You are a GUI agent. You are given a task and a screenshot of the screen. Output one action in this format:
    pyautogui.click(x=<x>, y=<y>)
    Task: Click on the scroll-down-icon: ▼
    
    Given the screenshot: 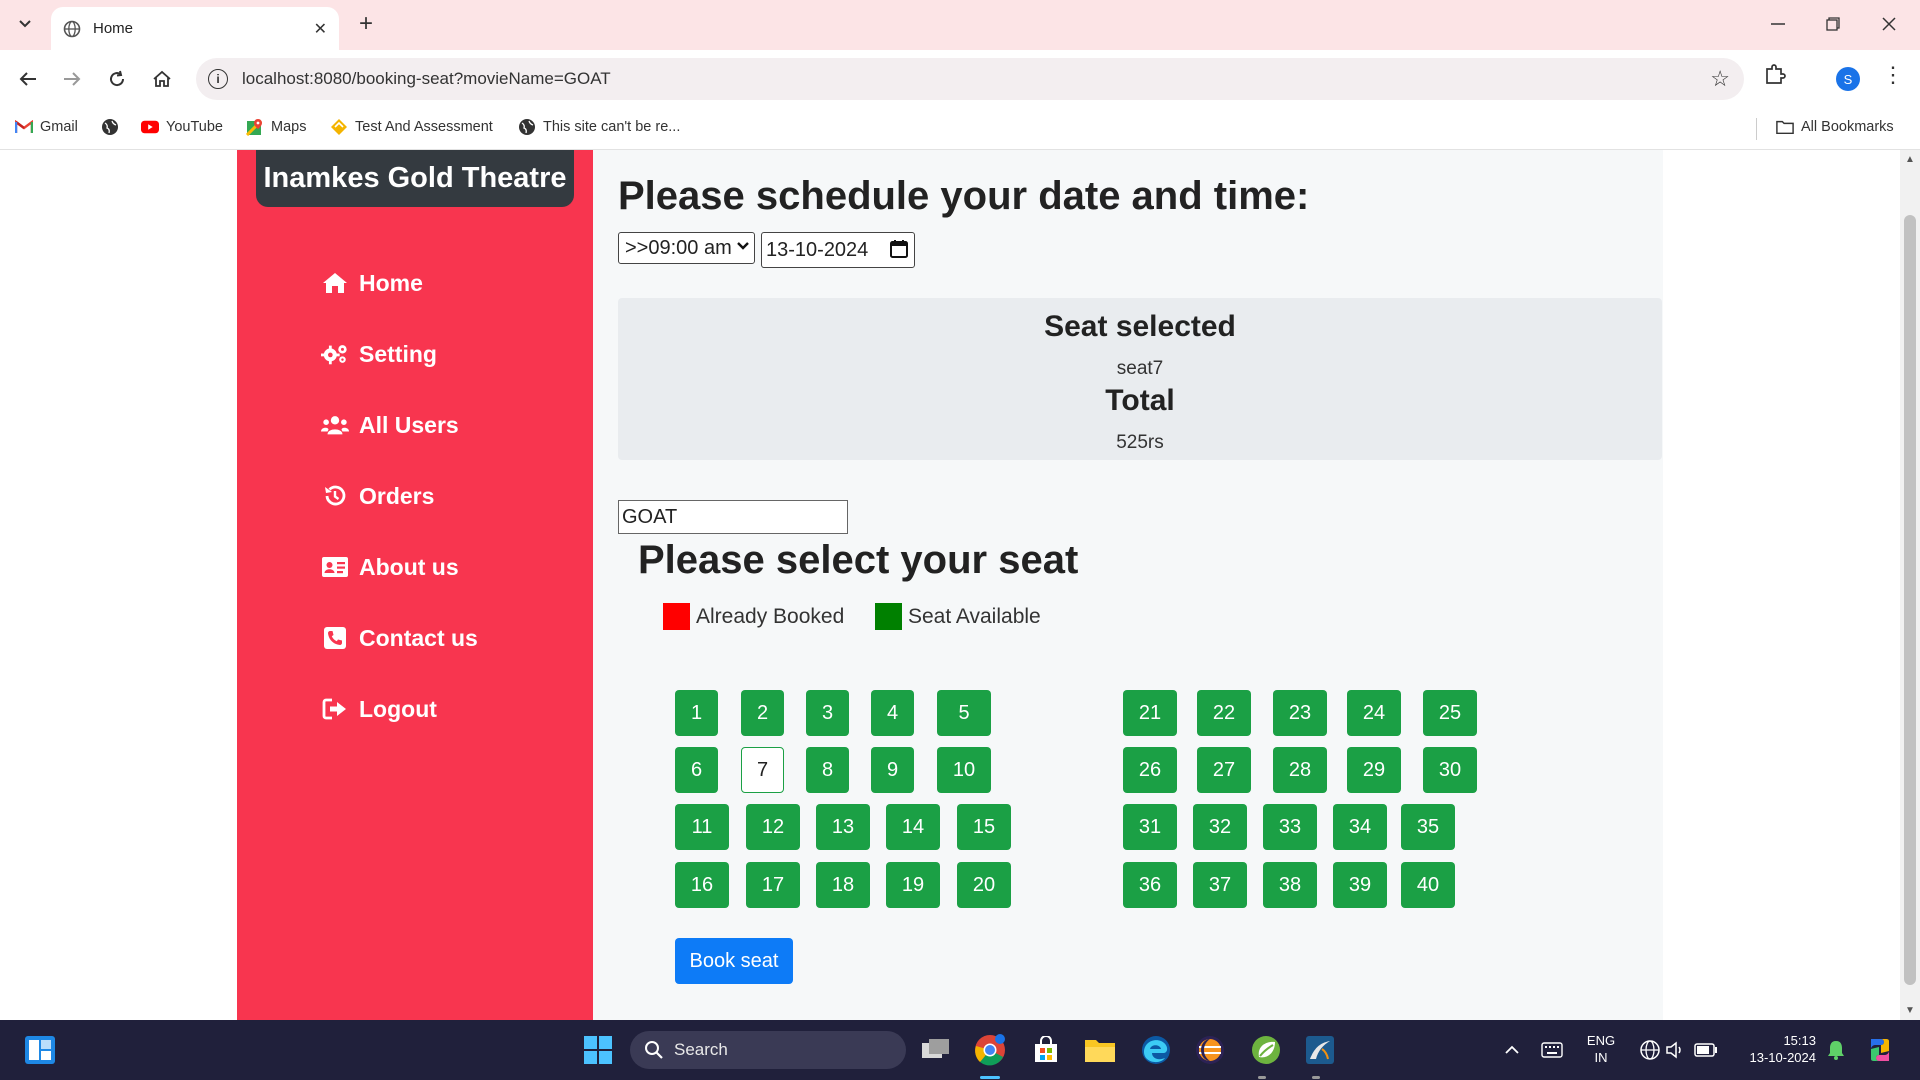 What is the action you would take?
    pyautogui.click(x=1910, y=1010)
    